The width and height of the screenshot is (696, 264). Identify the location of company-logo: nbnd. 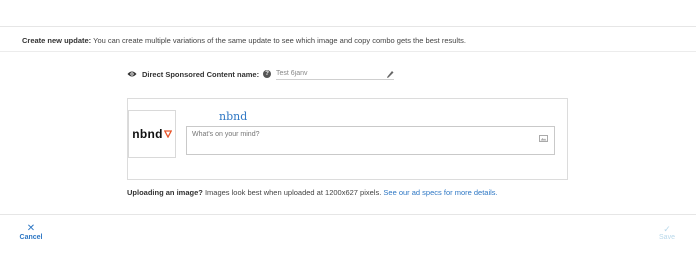
(152, 134).